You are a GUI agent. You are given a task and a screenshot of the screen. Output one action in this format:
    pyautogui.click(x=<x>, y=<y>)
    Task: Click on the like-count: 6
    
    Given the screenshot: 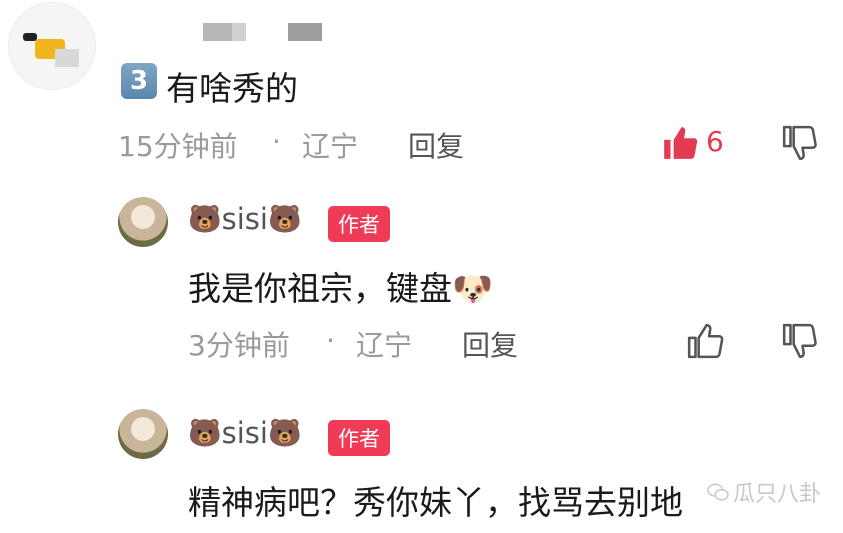 What is the action you would take?
    pyautogui.click(x=715, y=141)
    